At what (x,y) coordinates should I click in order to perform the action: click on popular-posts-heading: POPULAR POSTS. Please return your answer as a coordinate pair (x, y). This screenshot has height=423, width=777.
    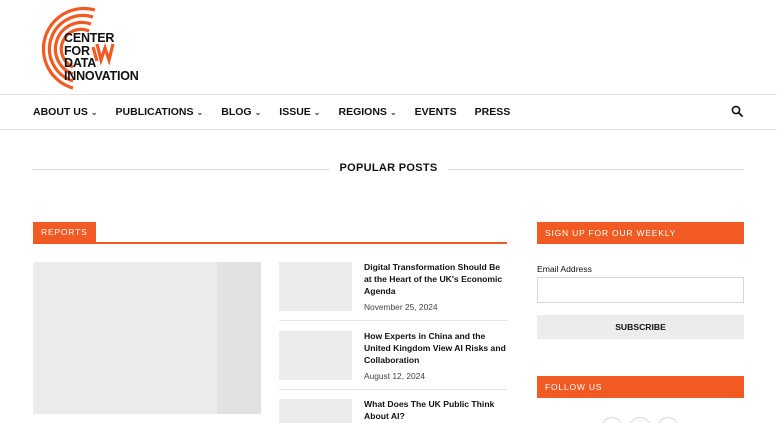
    Looking at the image, I should click on (388, 169).